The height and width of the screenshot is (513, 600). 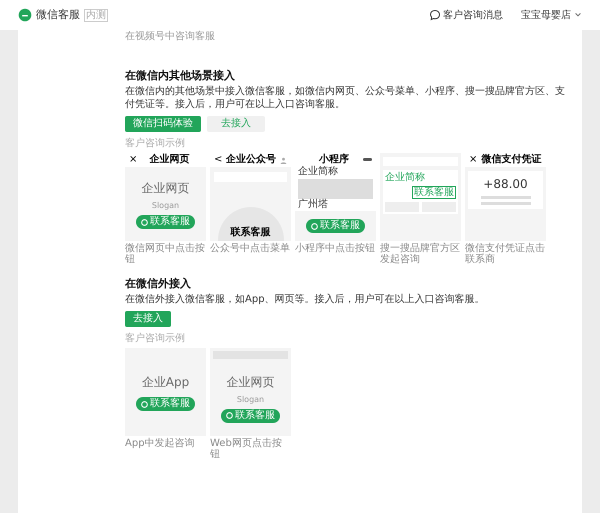 I want to click on top-note: 在视频号中咨询客服, so click(x=170, y=37).